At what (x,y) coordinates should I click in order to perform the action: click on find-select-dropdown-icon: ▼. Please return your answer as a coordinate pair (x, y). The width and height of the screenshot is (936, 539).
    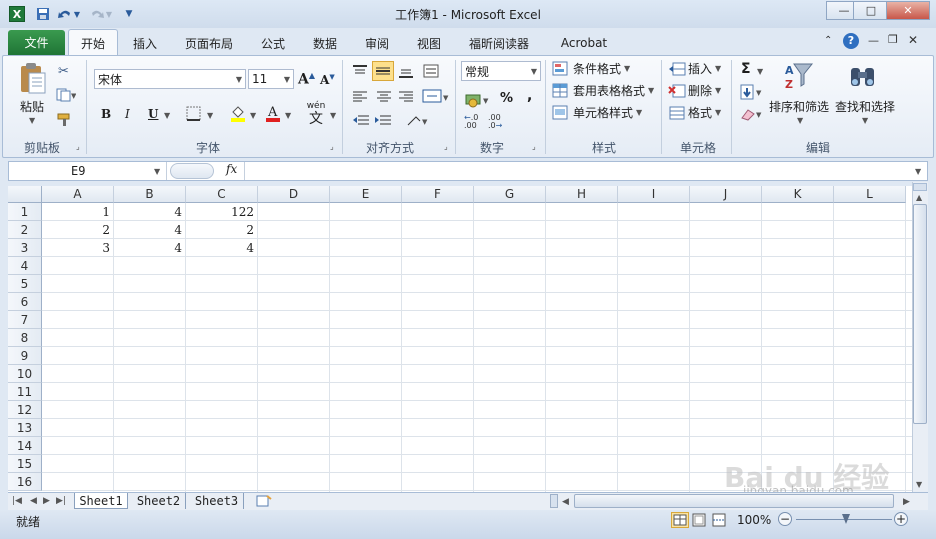
    Looking at the image, I should click on (865, 120).